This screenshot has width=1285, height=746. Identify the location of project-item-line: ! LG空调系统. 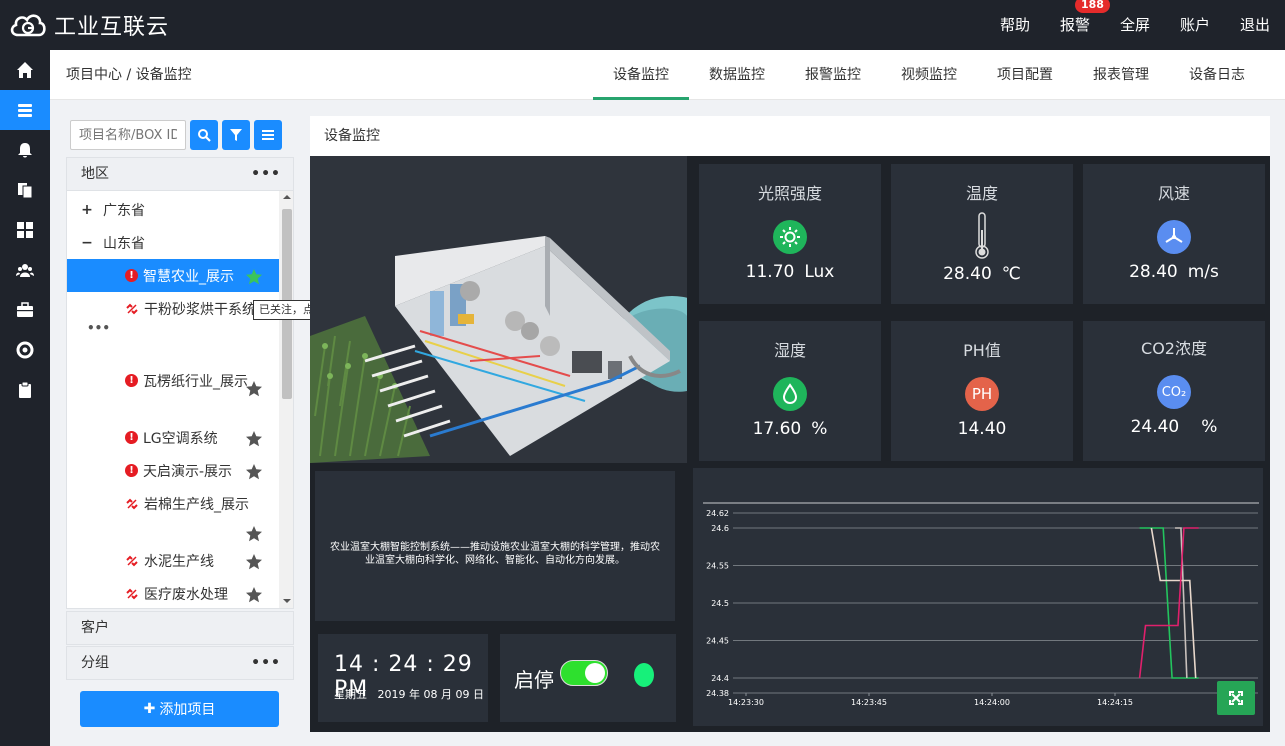
(171, 437).